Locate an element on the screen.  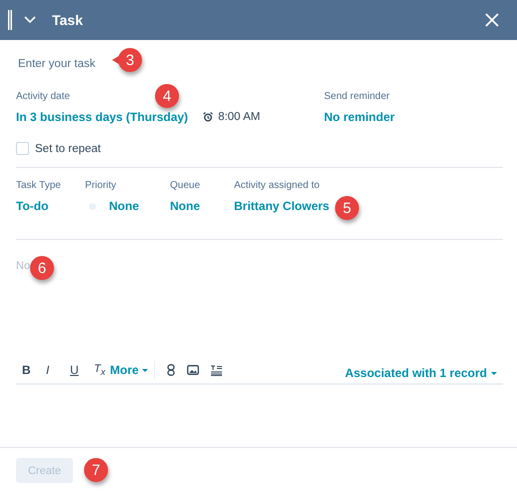
image-icon is located at coordinates (192, 370).